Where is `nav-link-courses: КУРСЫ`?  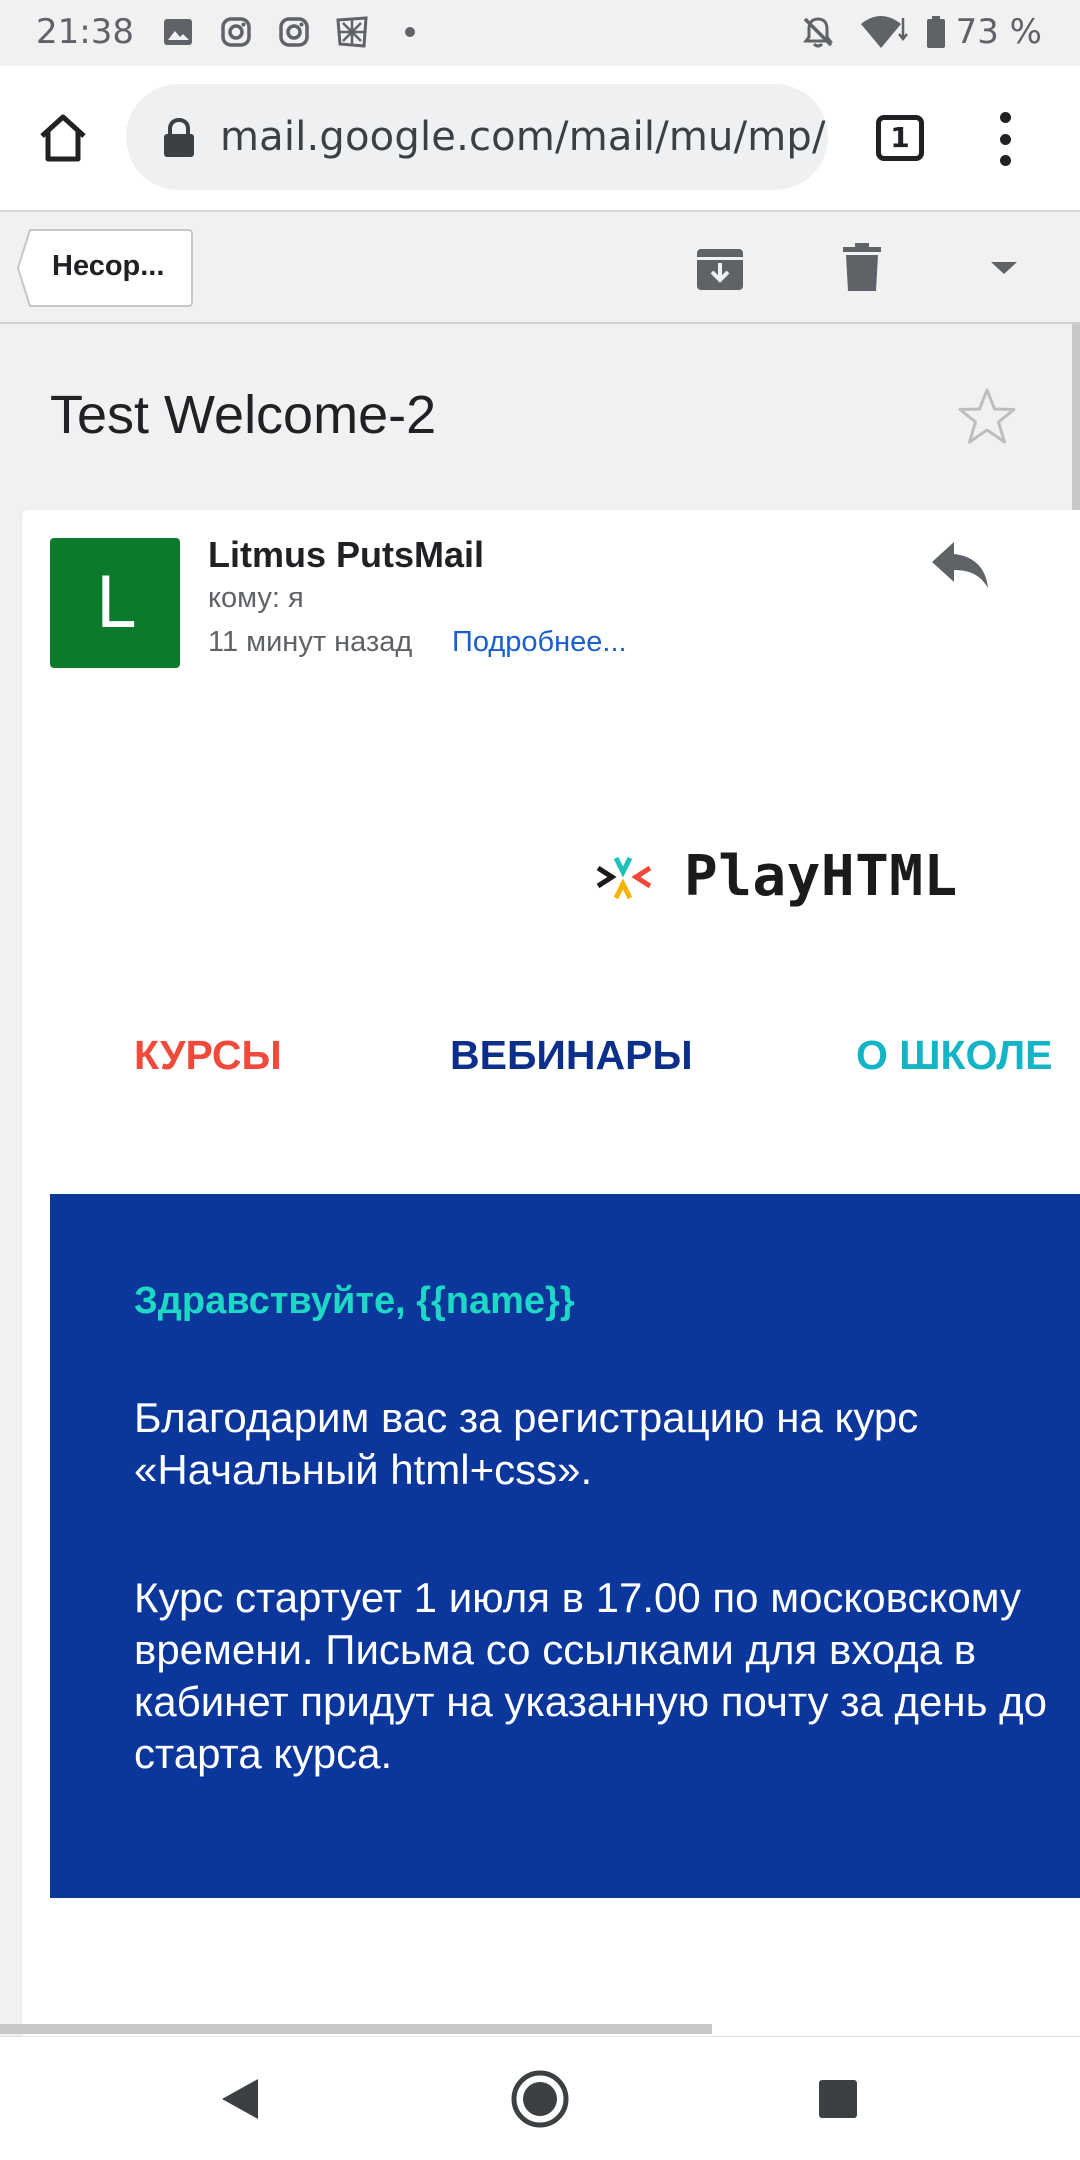
nav-link-courses: КУРСЫ is located at coordinates (208, 1055).